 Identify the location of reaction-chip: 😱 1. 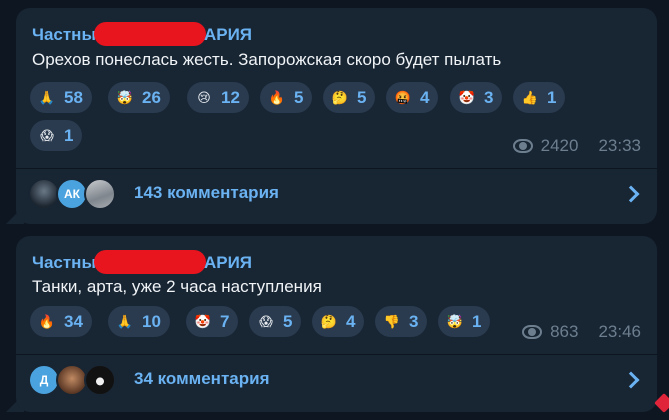
(56, 135).